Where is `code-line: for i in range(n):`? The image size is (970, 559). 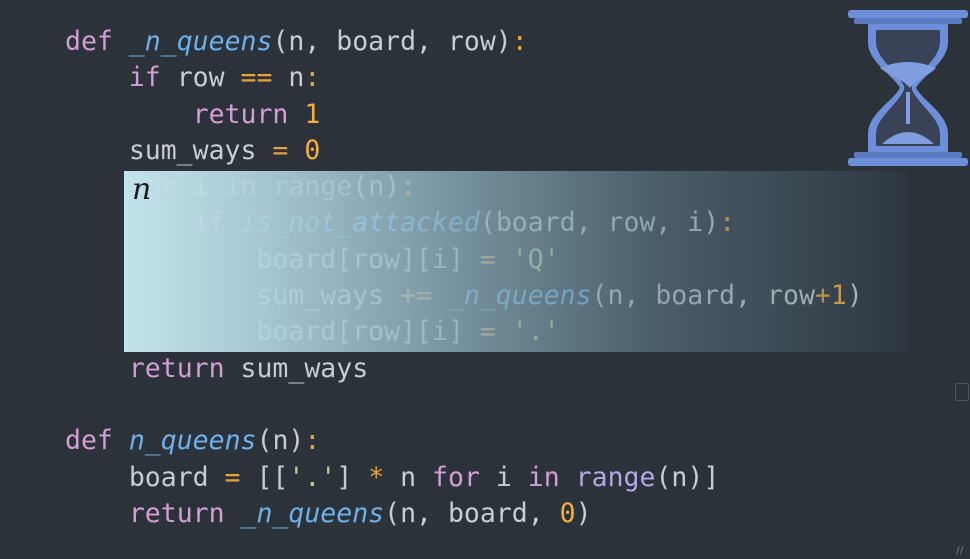 code-line: for i in range(n): is located at coordinates (464, 187).